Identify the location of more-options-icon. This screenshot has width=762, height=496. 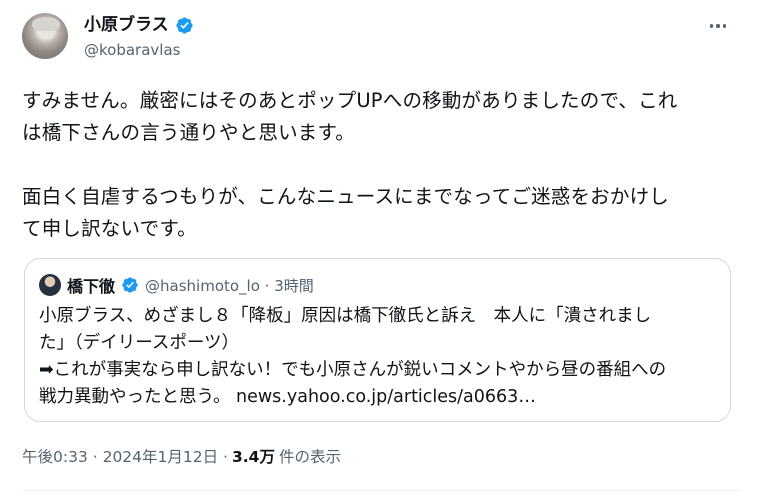
(718, 26).